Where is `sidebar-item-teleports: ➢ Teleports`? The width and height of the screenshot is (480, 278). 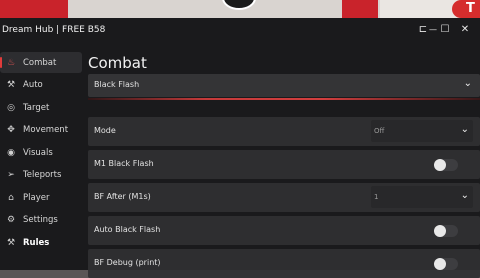
sidebar-item-teleports: ➢ Teleports is located at coordinates (42, 175).